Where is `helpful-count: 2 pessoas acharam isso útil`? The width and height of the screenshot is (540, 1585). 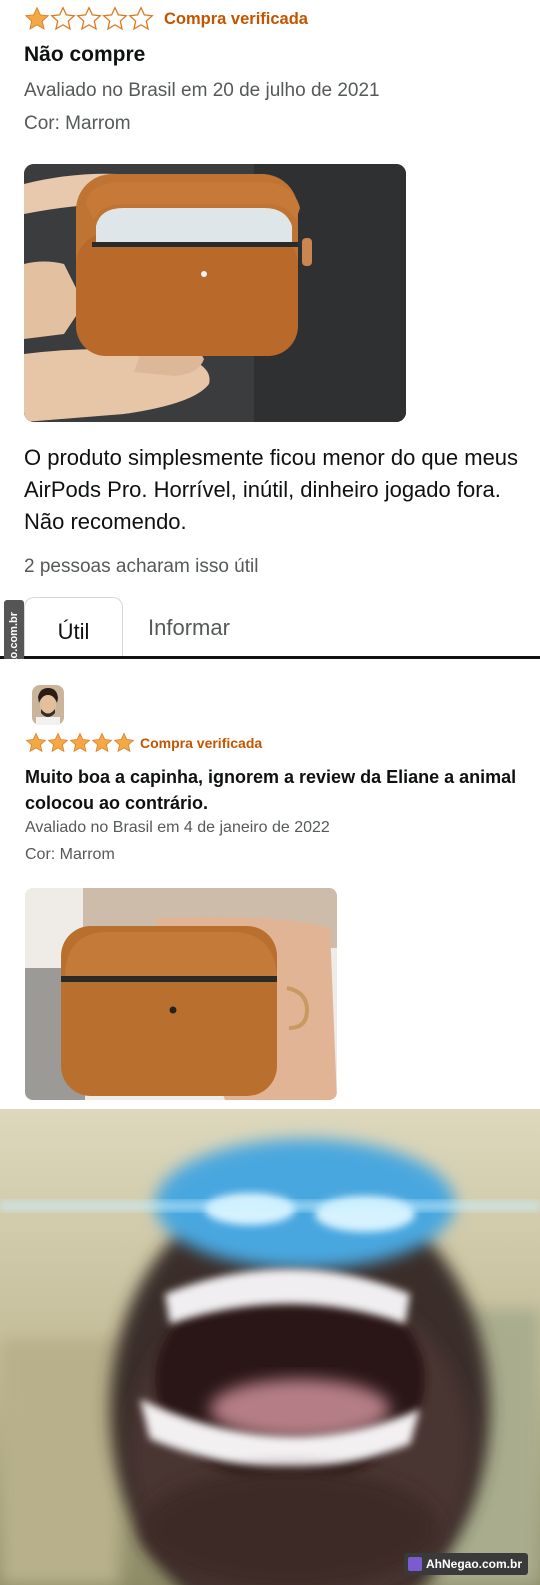 helpful-count: 2 pessoas acharam isso útil is located at coordinates (141, 566).